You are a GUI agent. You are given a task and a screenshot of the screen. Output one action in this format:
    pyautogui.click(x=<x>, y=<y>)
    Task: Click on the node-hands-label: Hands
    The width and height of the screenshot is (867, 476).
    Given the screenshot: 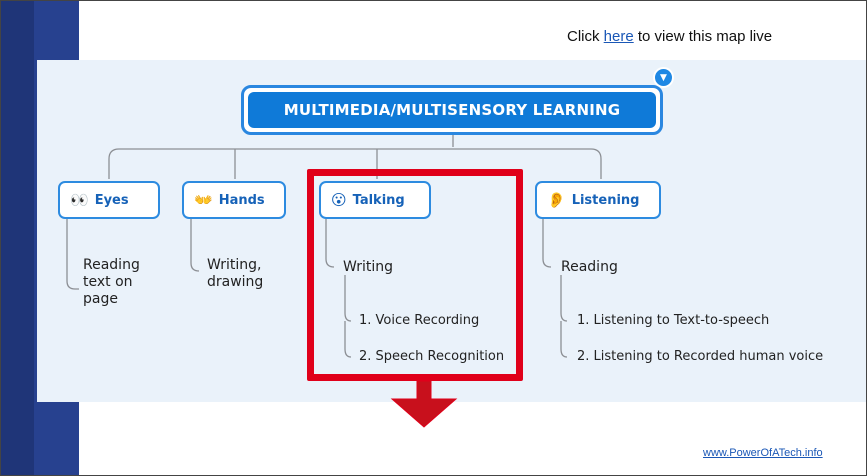 What is the action you would take?
    pyautogui.click(x=241, y=200)
    